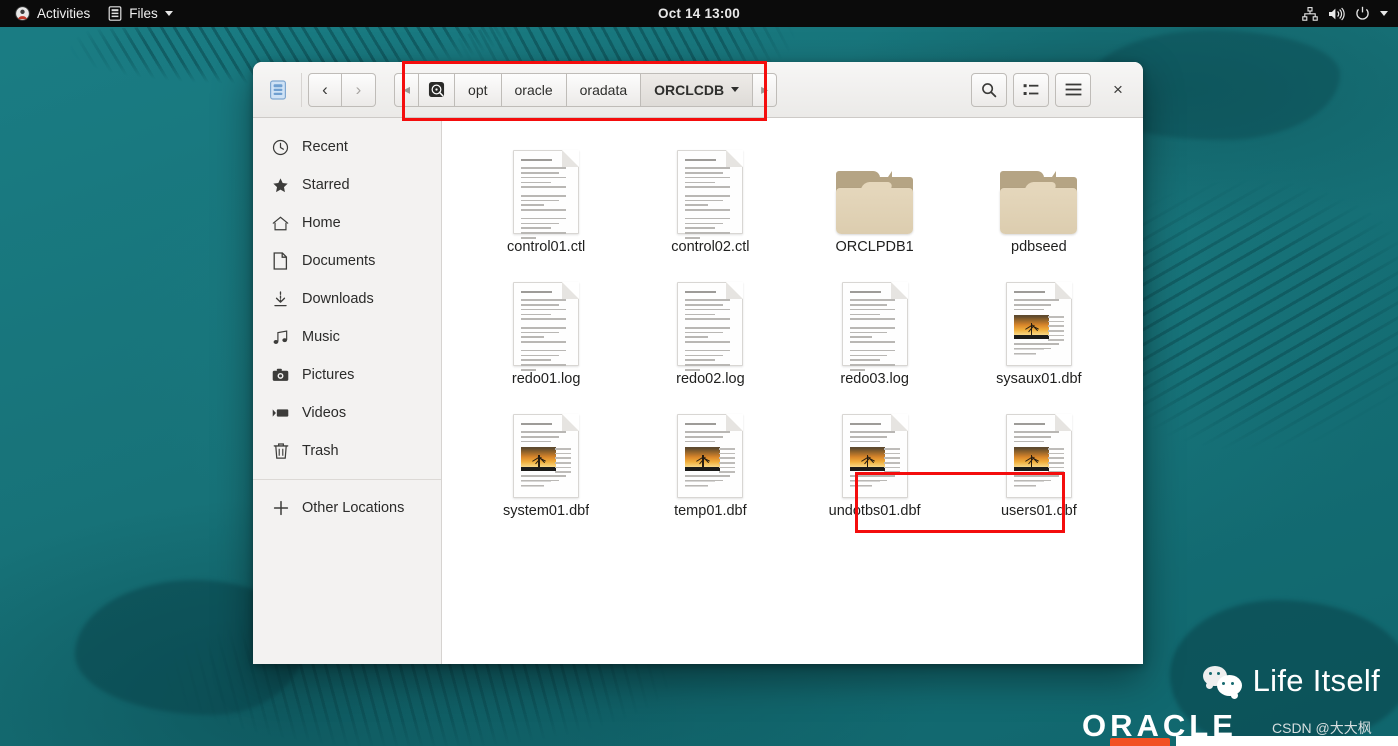  I want to click on file-item: sysaux01.dbf, so click(1039, 332).